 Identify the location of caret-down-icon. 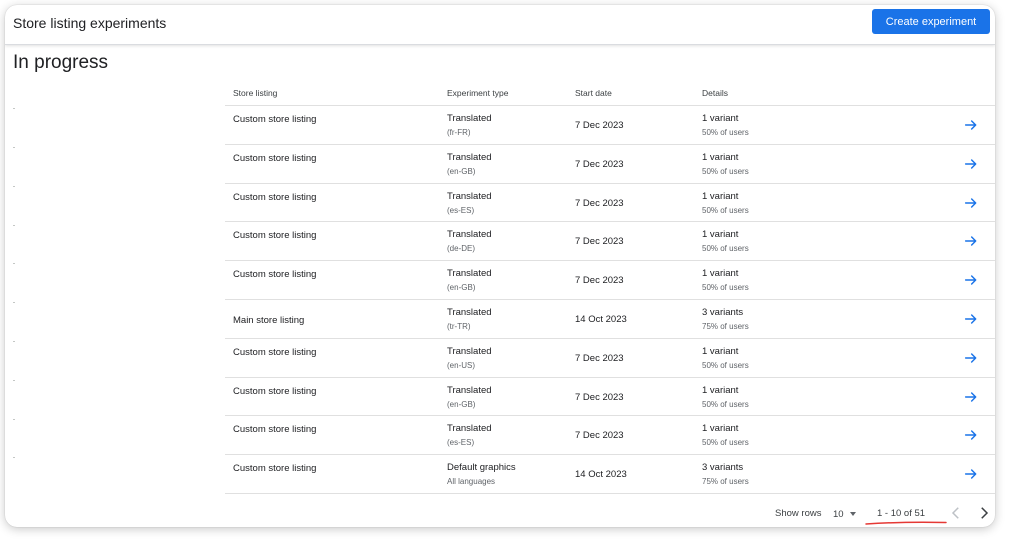
(852, 514).